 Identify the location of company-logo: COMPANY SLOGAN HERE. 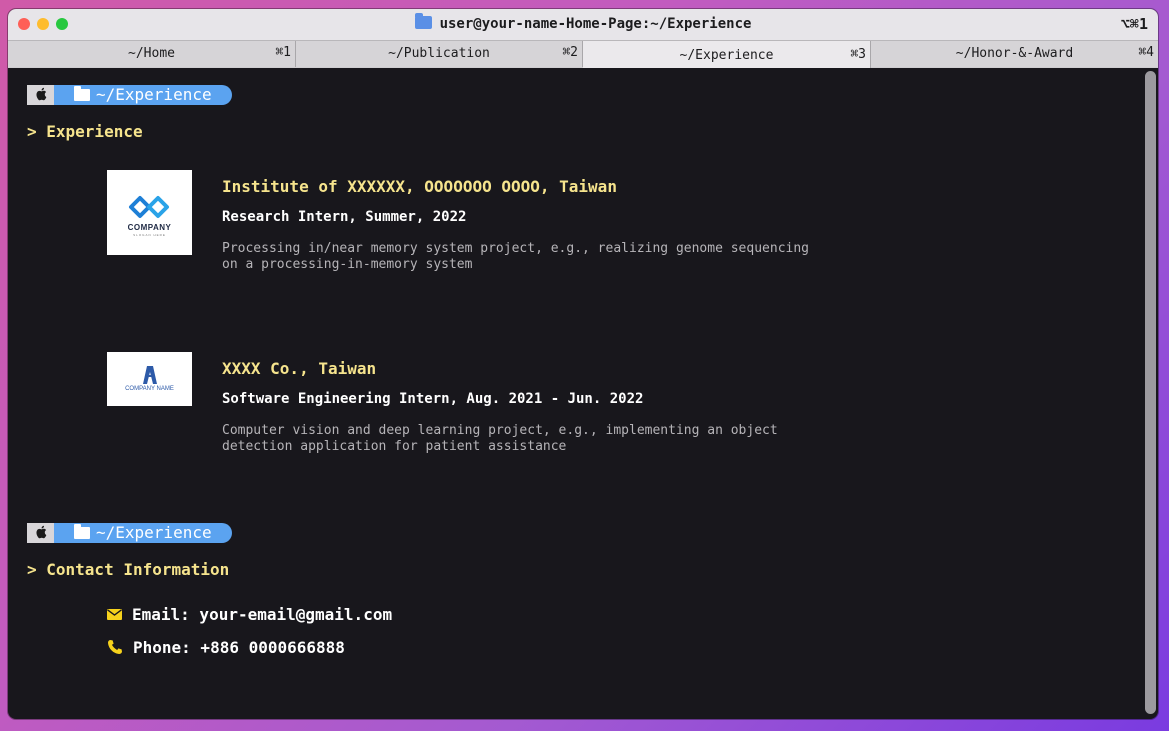
(149, 212).